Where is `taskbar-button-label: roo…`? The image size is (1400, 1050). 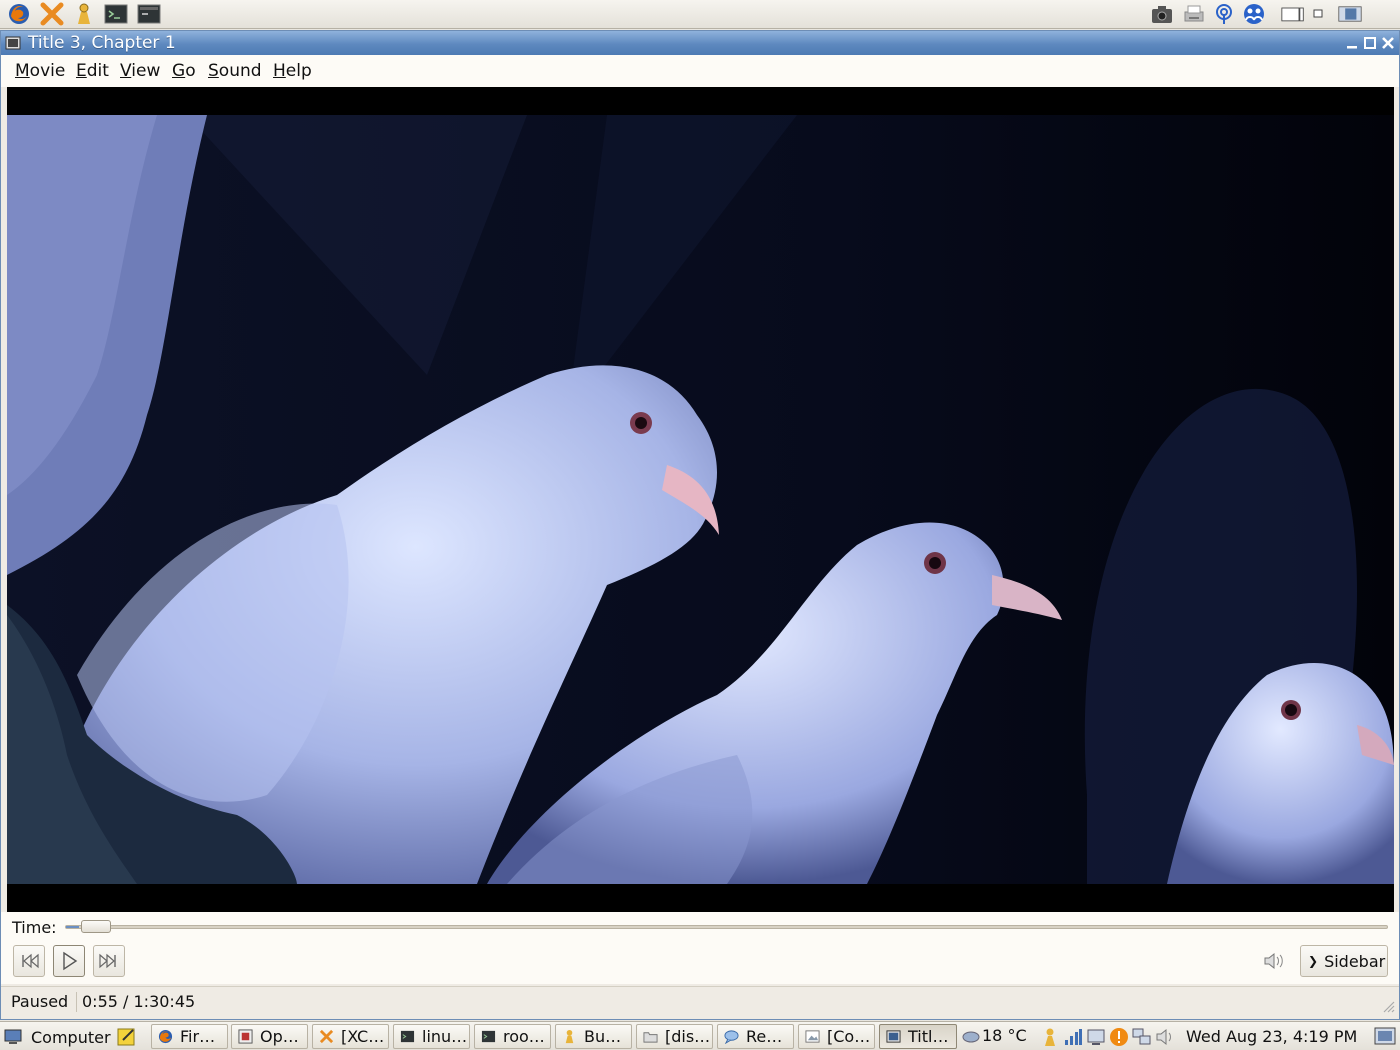 taskbar-button-label: roo… is located at coordinates (524, 1036).